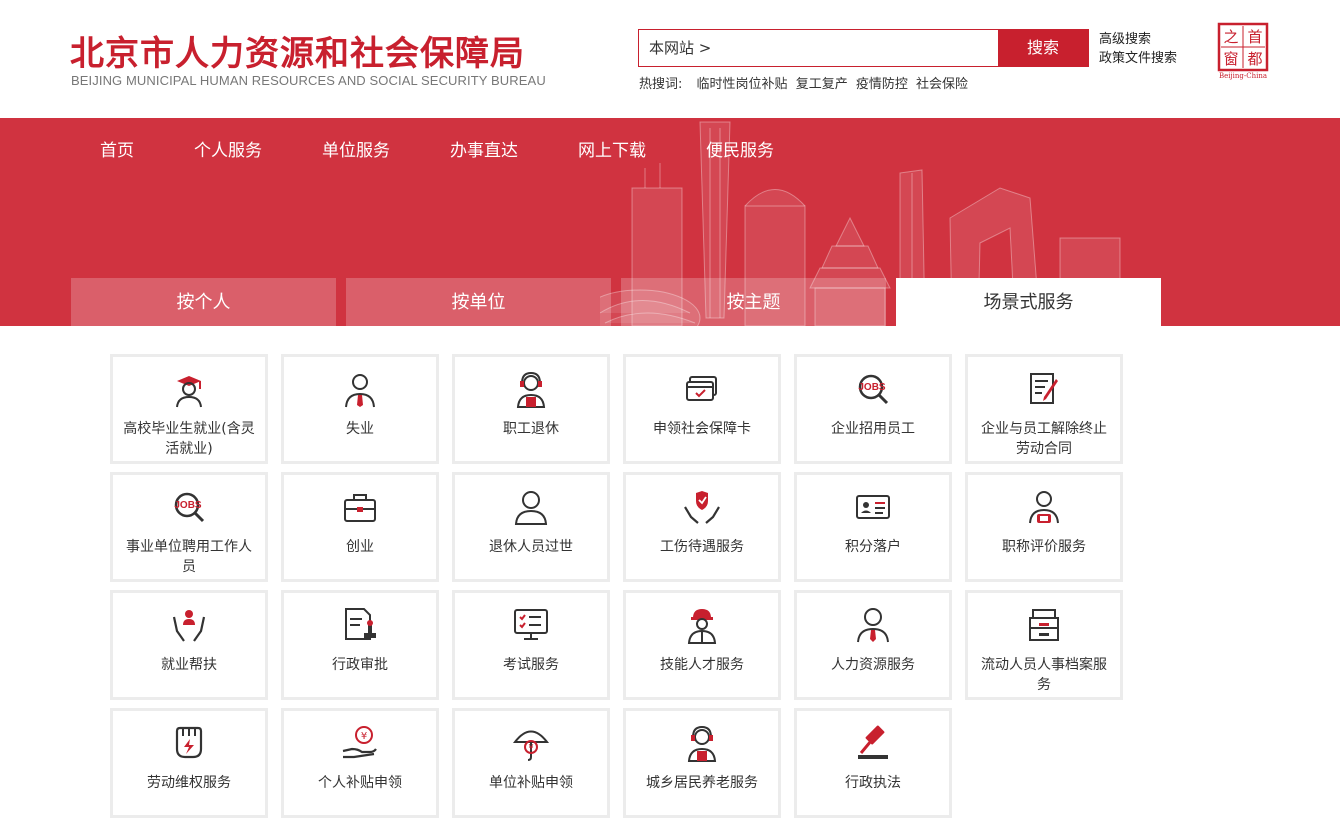 The height and width of the screenshot is (838, 1340). Describe the element at coordinates (873, 763) in the screenshot. I see `service-card: 行政执法` at that location.